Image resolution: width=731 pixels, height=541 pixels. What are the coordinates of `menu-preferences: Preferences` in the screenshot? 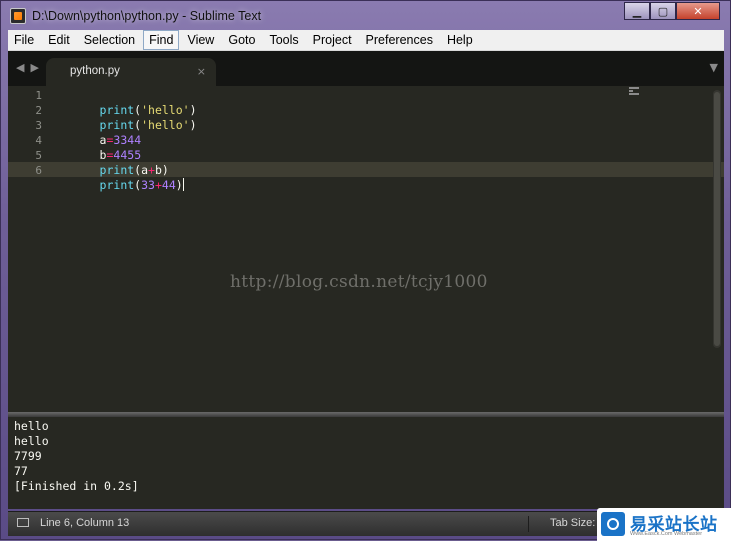 It's located at (399, 40).